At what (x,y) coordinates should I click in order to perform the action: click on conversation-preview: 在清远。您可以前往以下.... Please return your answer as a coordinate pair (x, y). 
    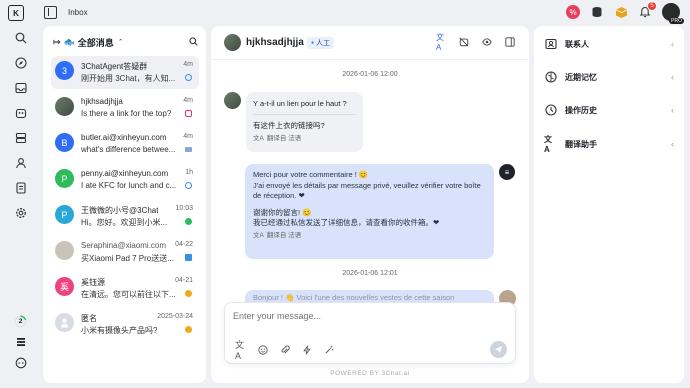
    Looking at the image, I should click on (128, 294).